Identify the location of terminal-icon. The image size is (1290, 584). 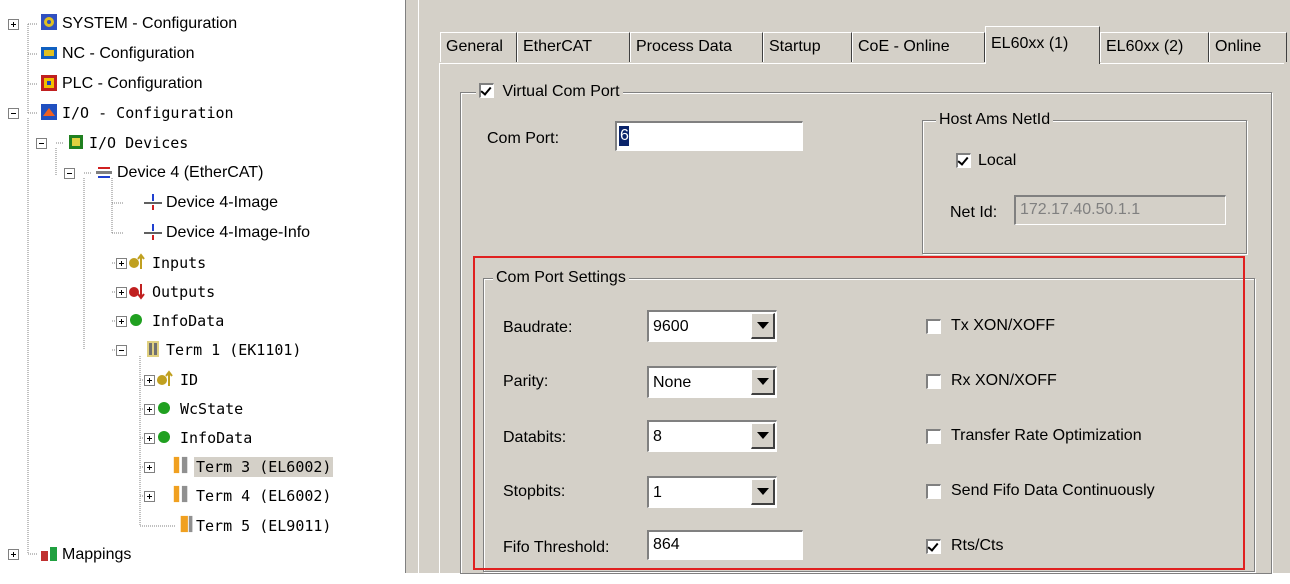
(153, 349).